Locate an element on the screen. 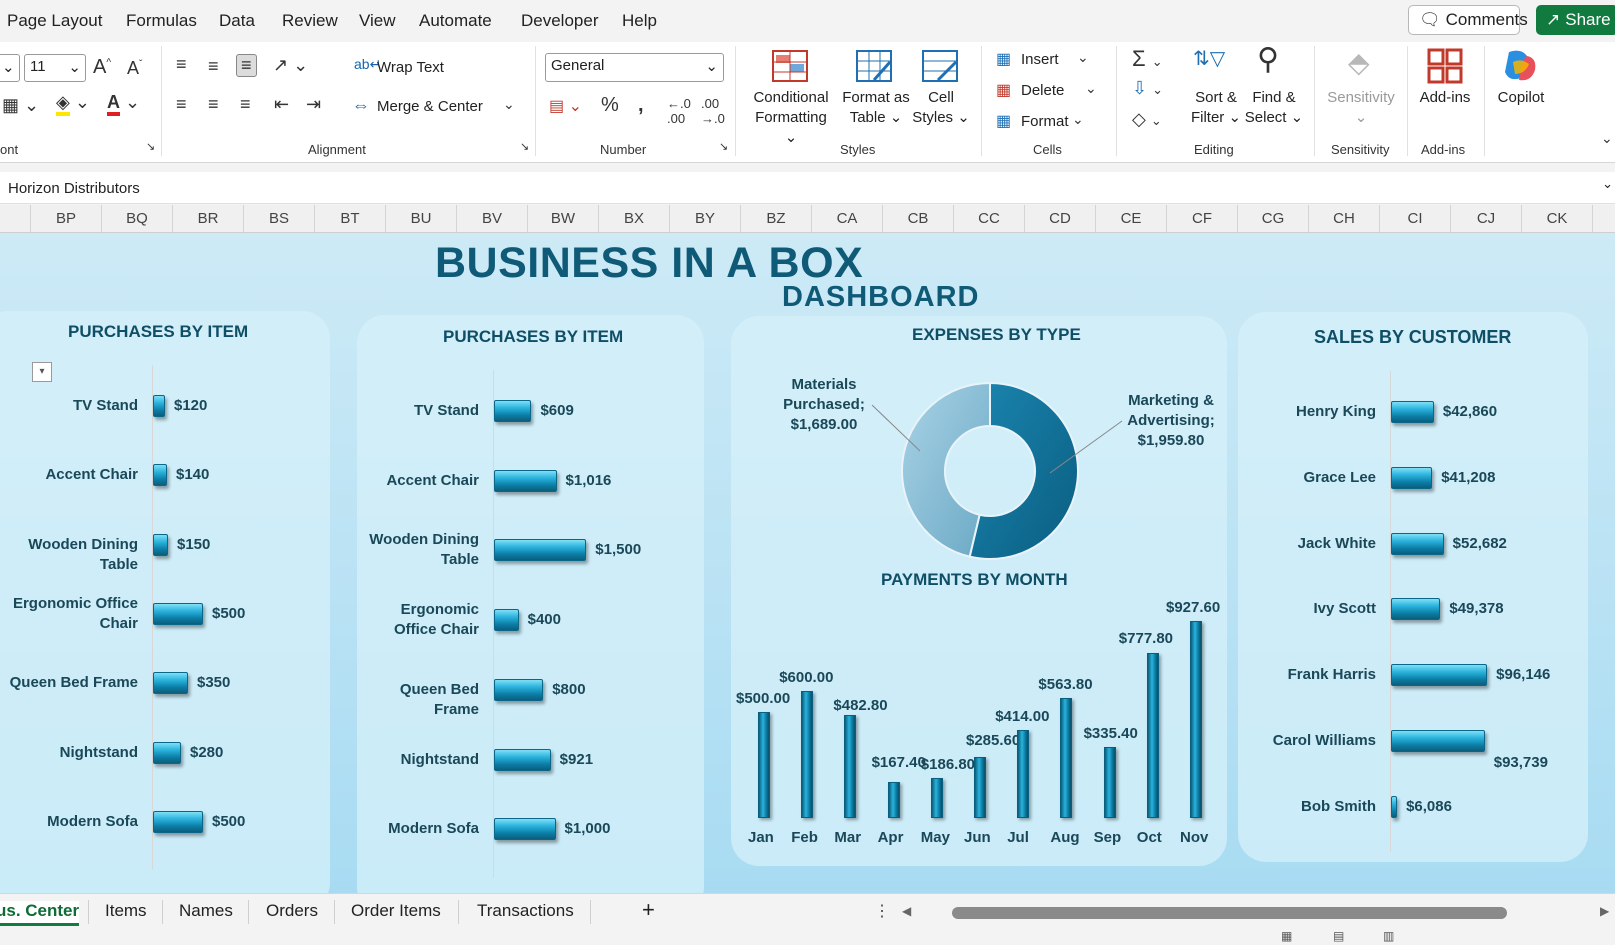  column-header: BS is located at coordinates (279, 219).